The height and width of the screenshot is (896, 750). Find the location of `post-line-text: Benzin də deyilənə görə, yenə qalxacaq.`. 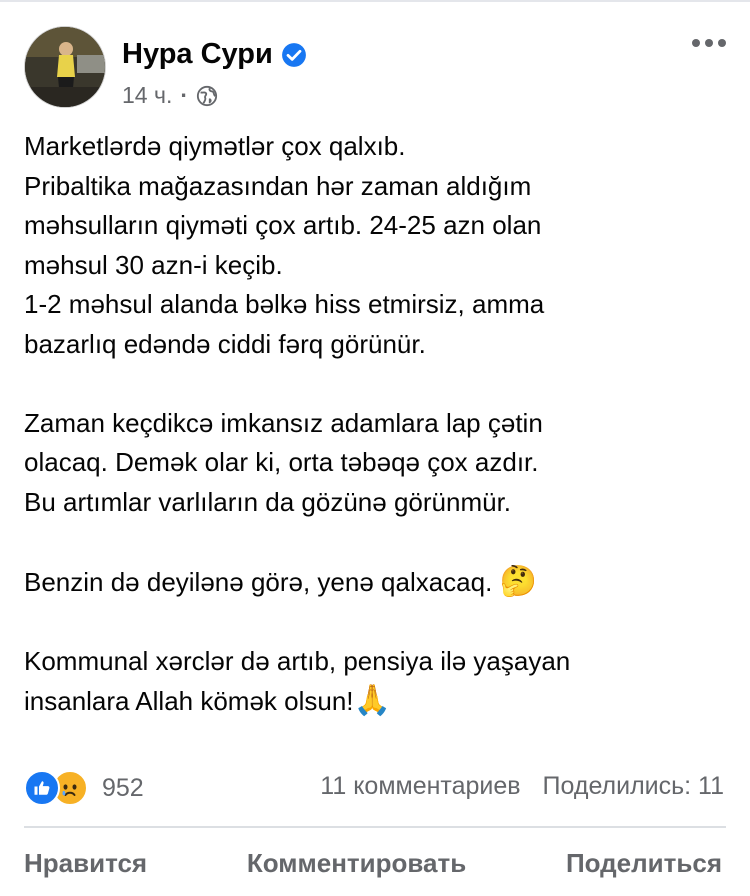

post-line-text: Benzin də deyilənə görə, yenə qalxacaq. is located at coordinates (258, 581).